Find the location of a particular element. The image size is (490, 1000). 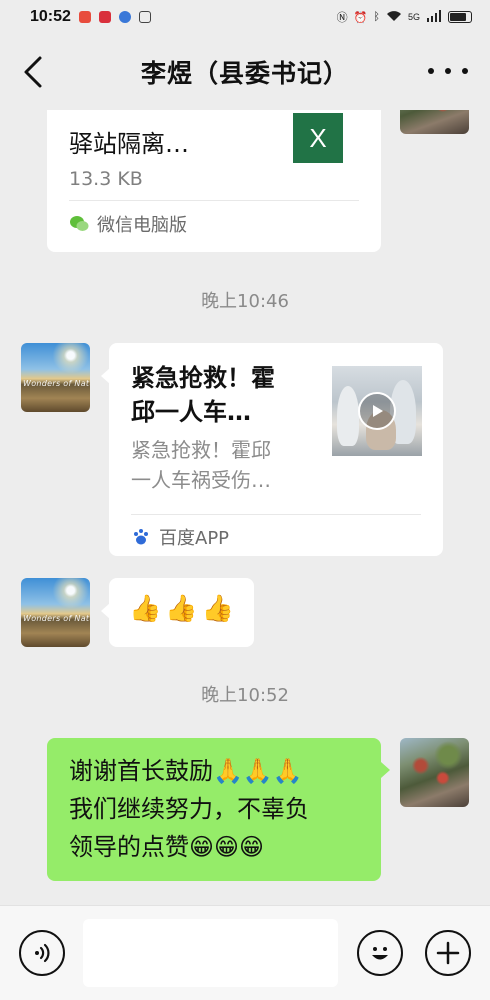

mail-notification-icon is located at coordinates (144, 17).